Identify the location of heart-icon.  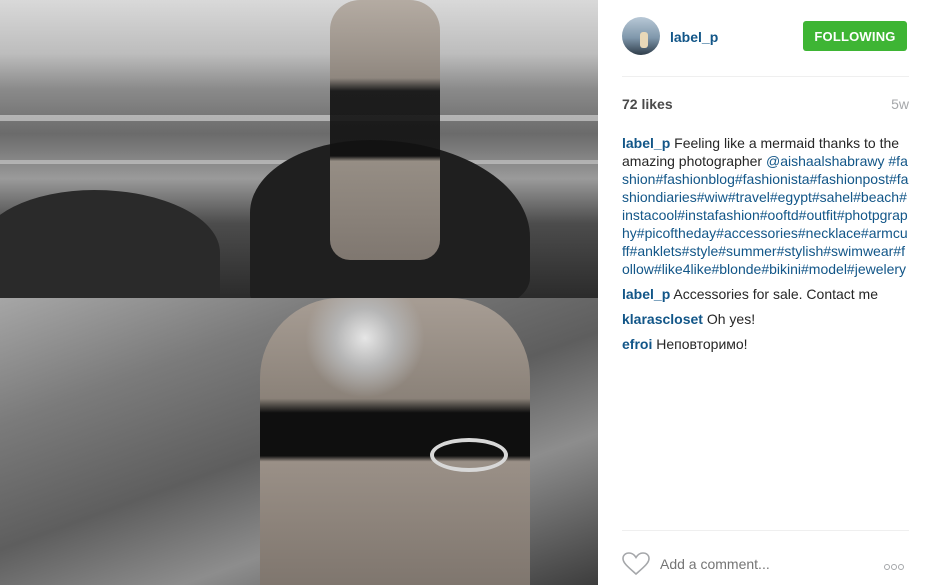
(636, 564).